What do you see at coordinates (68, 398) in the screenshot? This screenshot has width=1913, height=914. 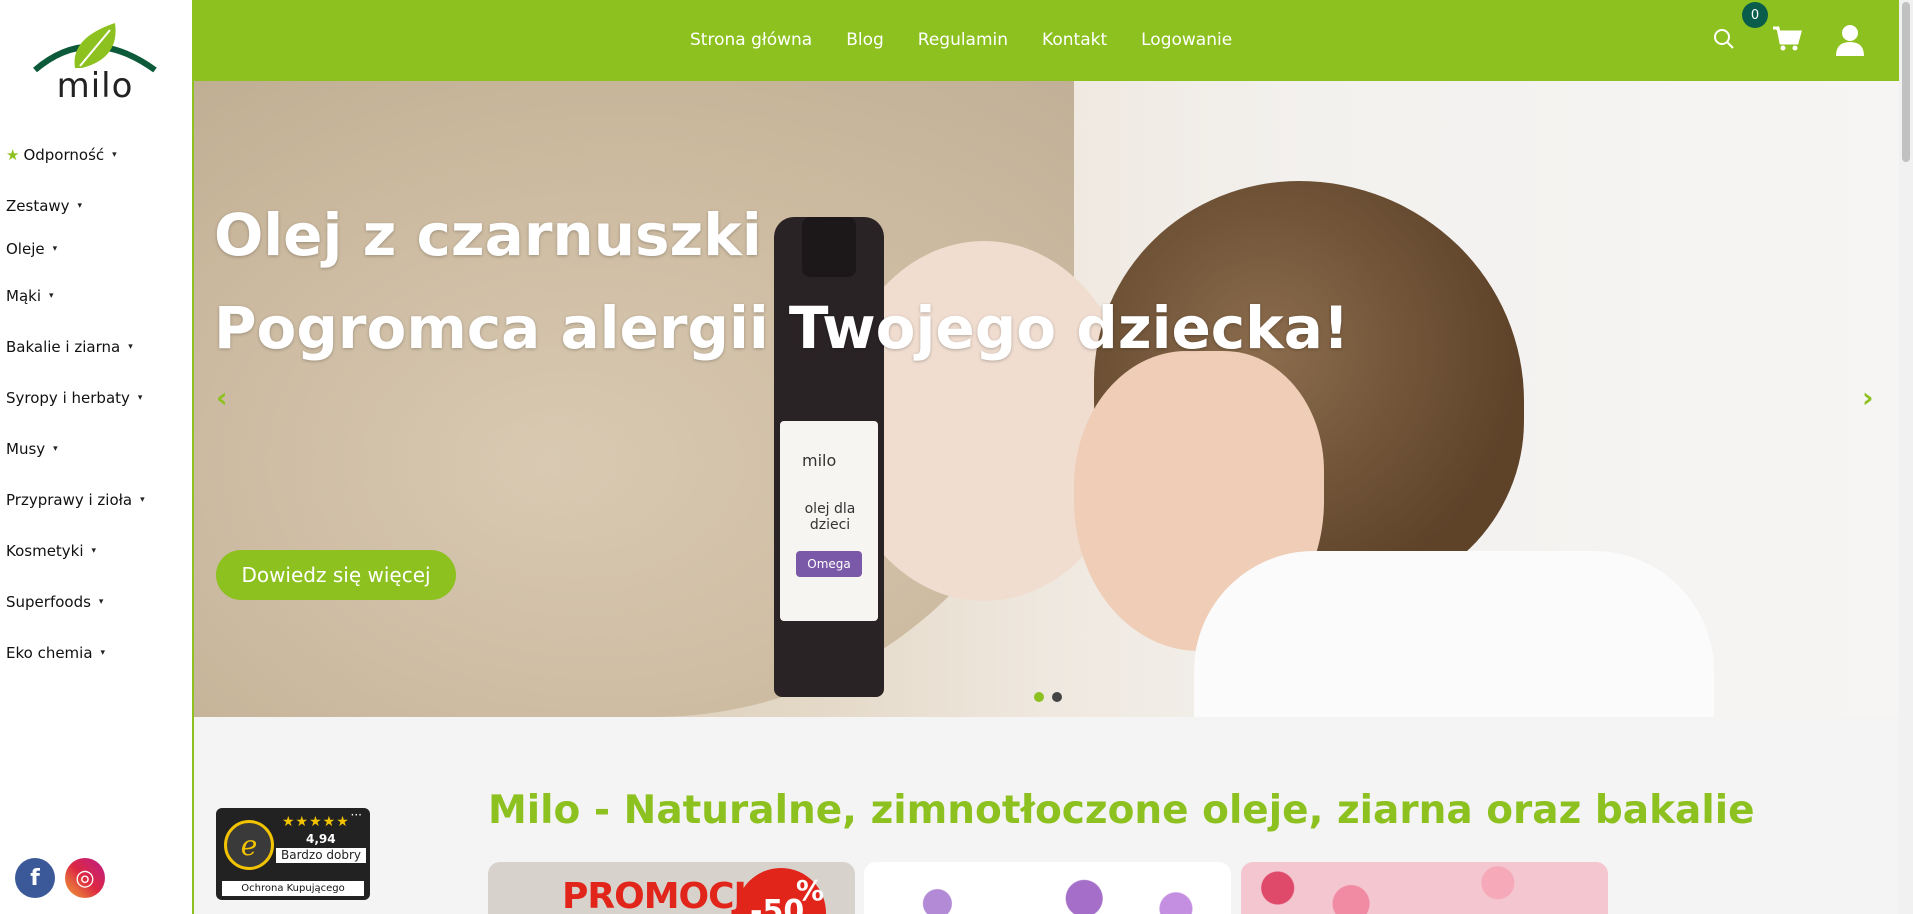 I see `sidebar-item-label: Syropy i herbaty` at bounding box center [68, 398].